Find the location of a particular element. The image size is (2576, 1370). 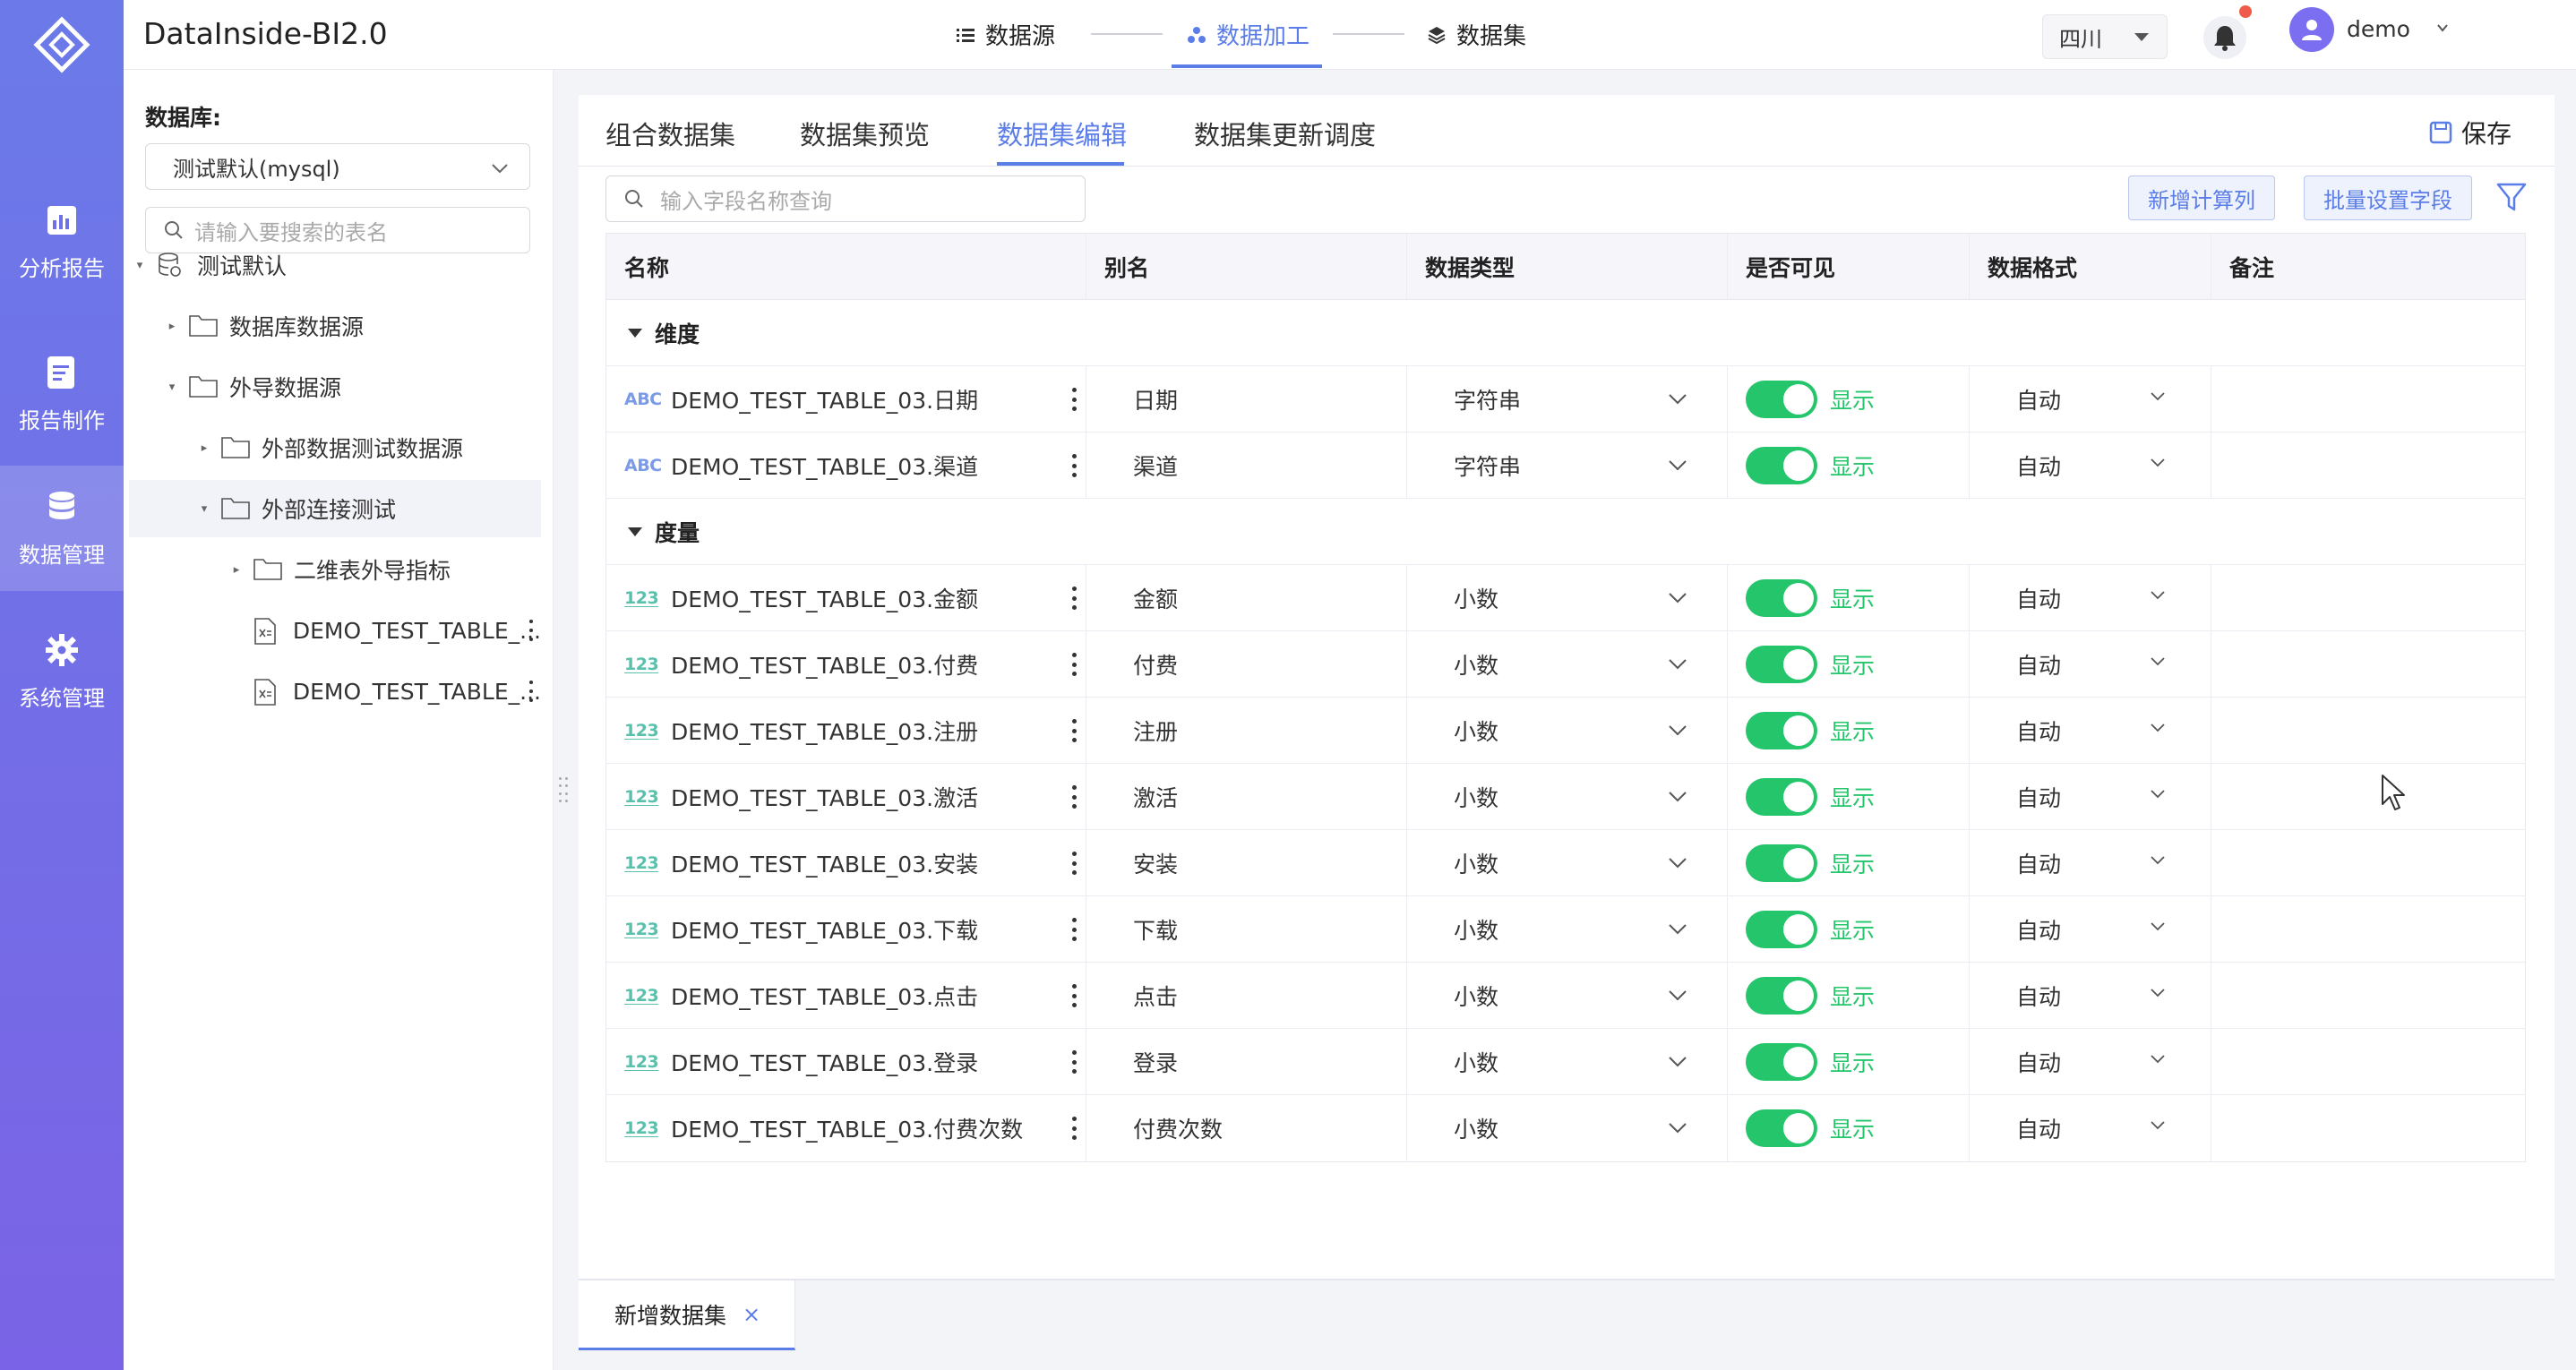

alias-input: 注册 is located at coordinates (1246, 731).